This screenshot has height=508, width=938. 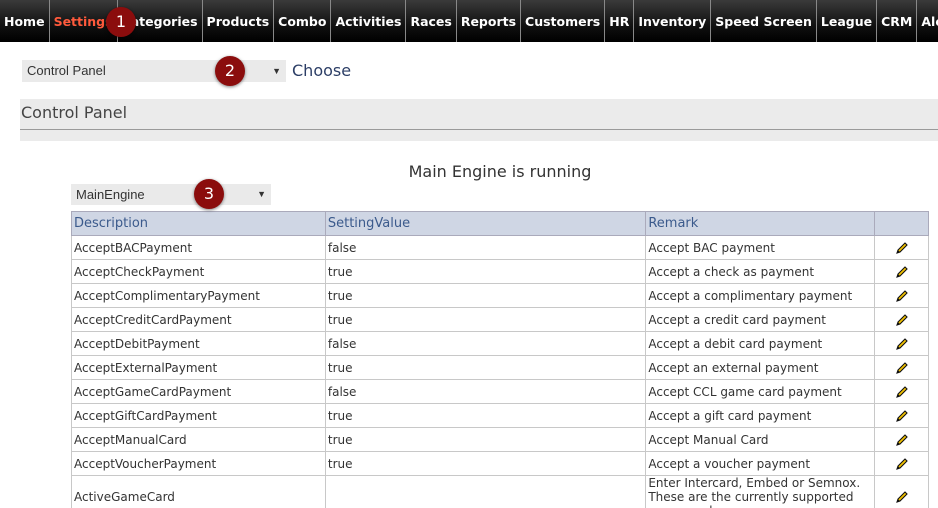 What do you see at coordinates (74, 112) in the screenshot?
I see `page-title: Control Panel` at bounding box center [74, 112].